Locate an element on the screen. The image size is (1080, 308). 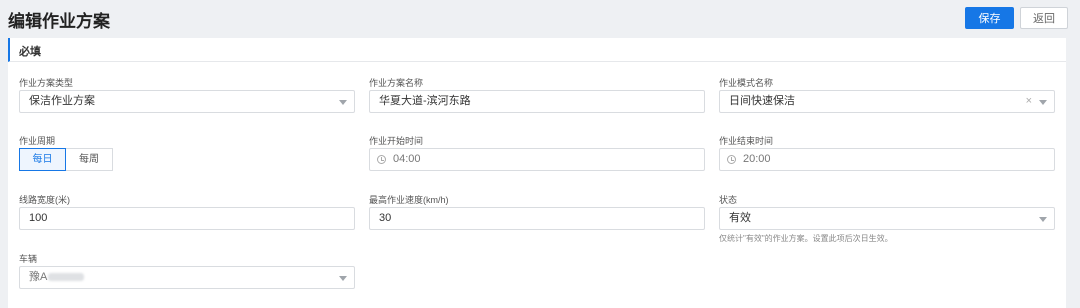
scheme-type-label: 作业方案类型 is located at coordinates (46, 83).